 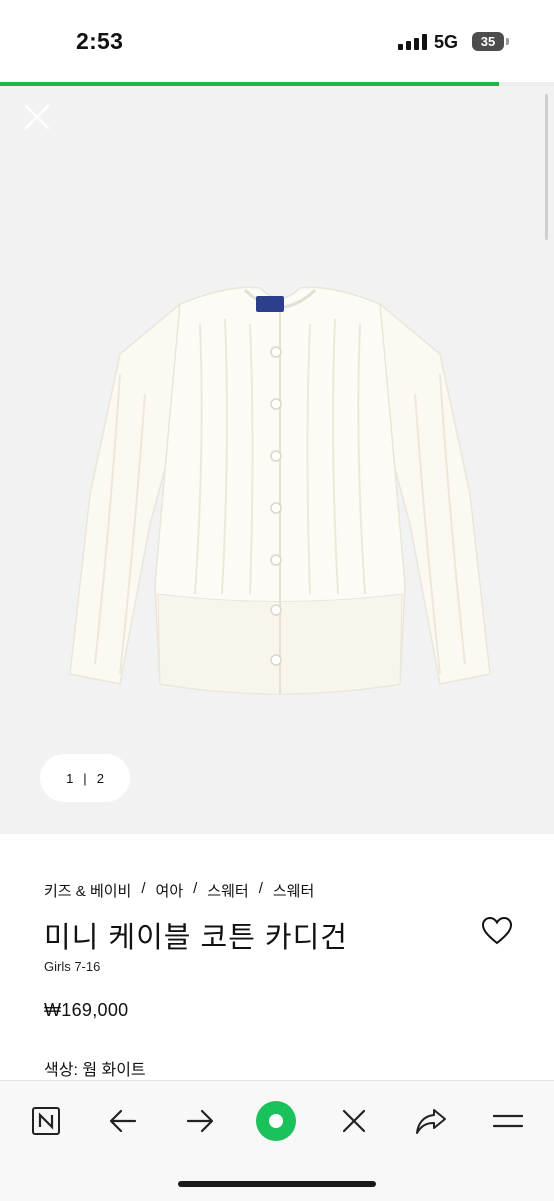 I want to click on share-button, so click(x=431, y=1121).